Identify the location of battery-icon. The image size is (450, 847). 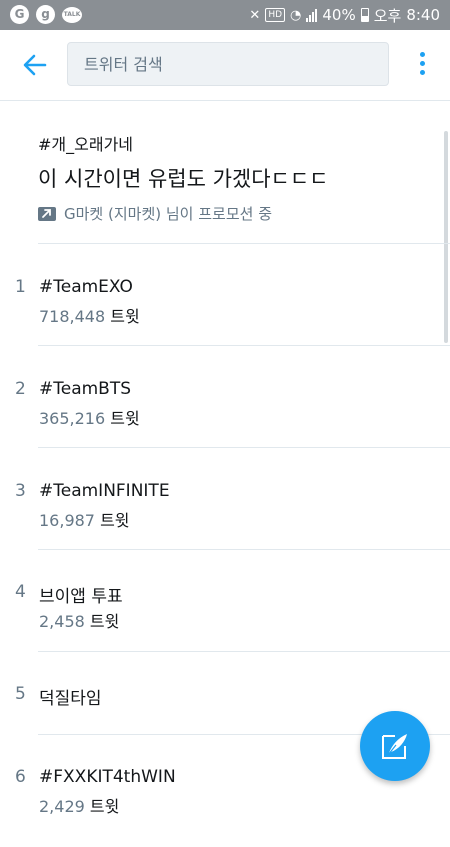
(364, 15).